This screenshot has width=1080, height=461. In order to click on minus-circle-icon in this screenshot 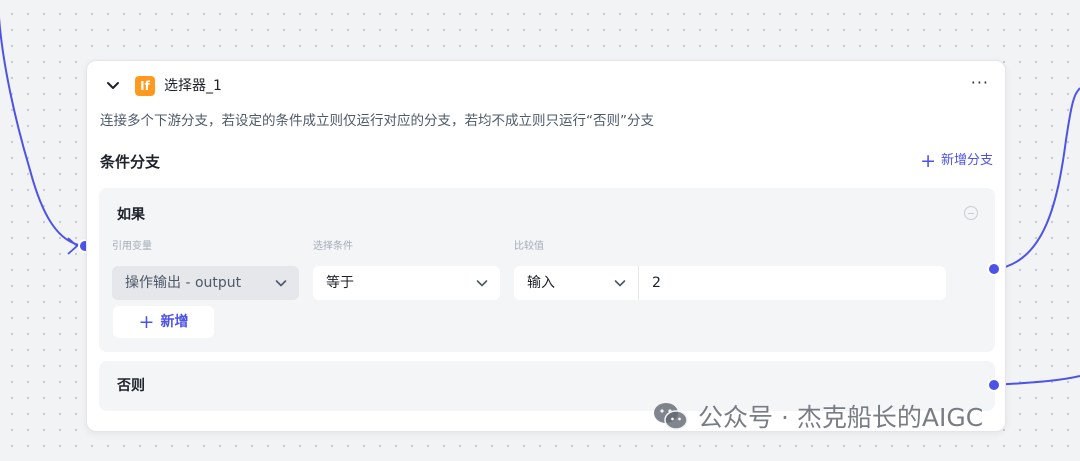, I will do `click(971, 213)`.